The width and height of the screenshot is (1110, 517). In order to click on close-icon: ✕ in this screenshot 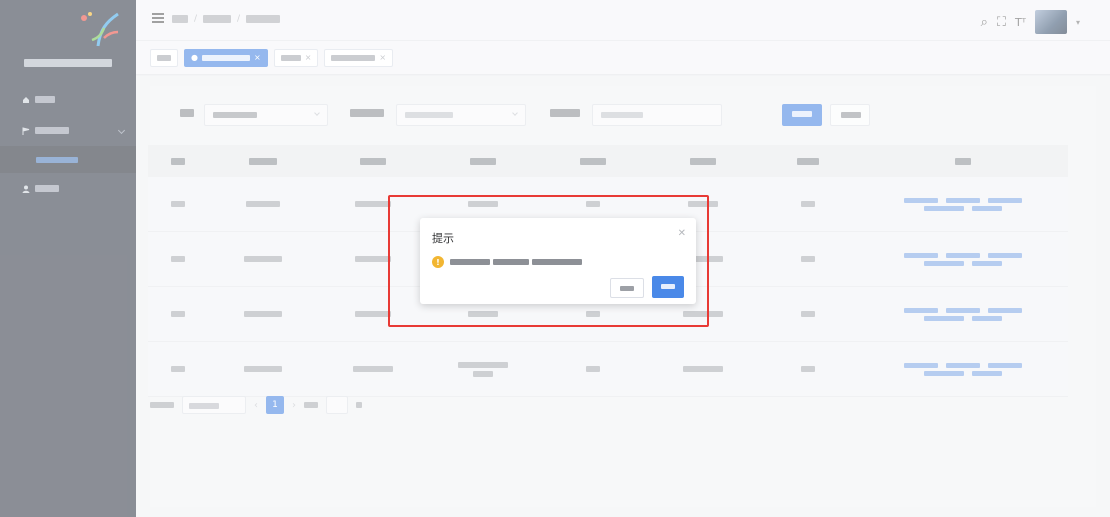, I will do `click(682, 233)`.